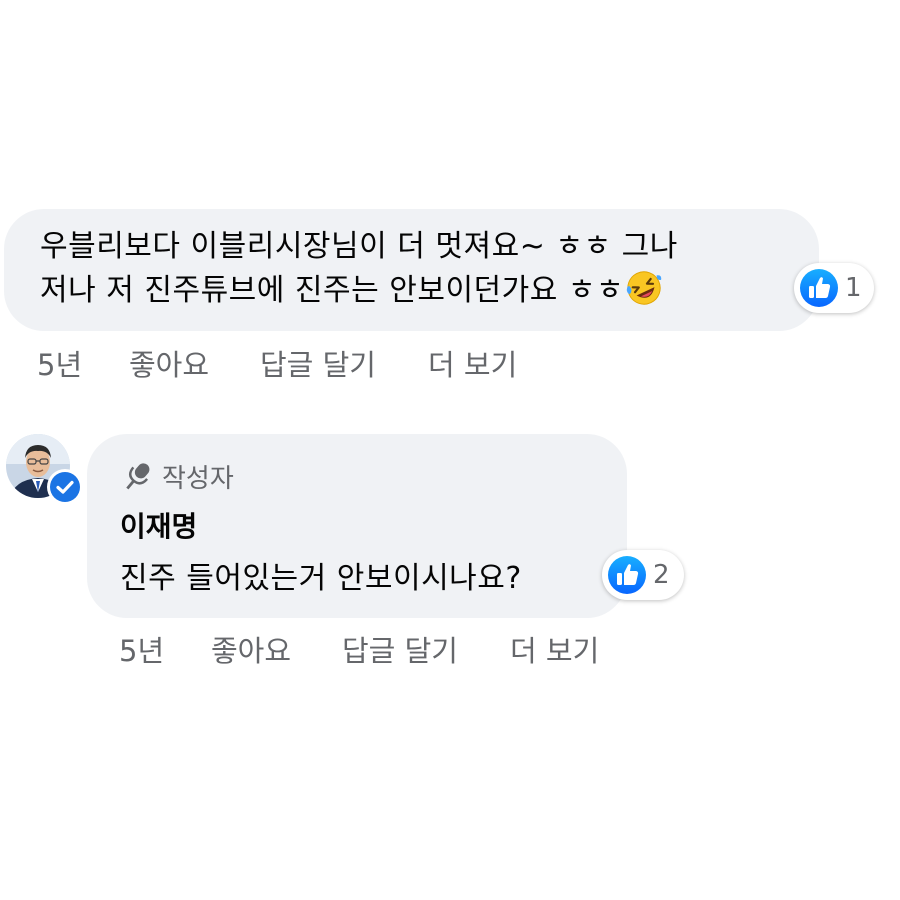  What do you see at coordinates (661, 575) in the screenshot?
I see `reaction-count: 2` at bounding box center [661, 575].